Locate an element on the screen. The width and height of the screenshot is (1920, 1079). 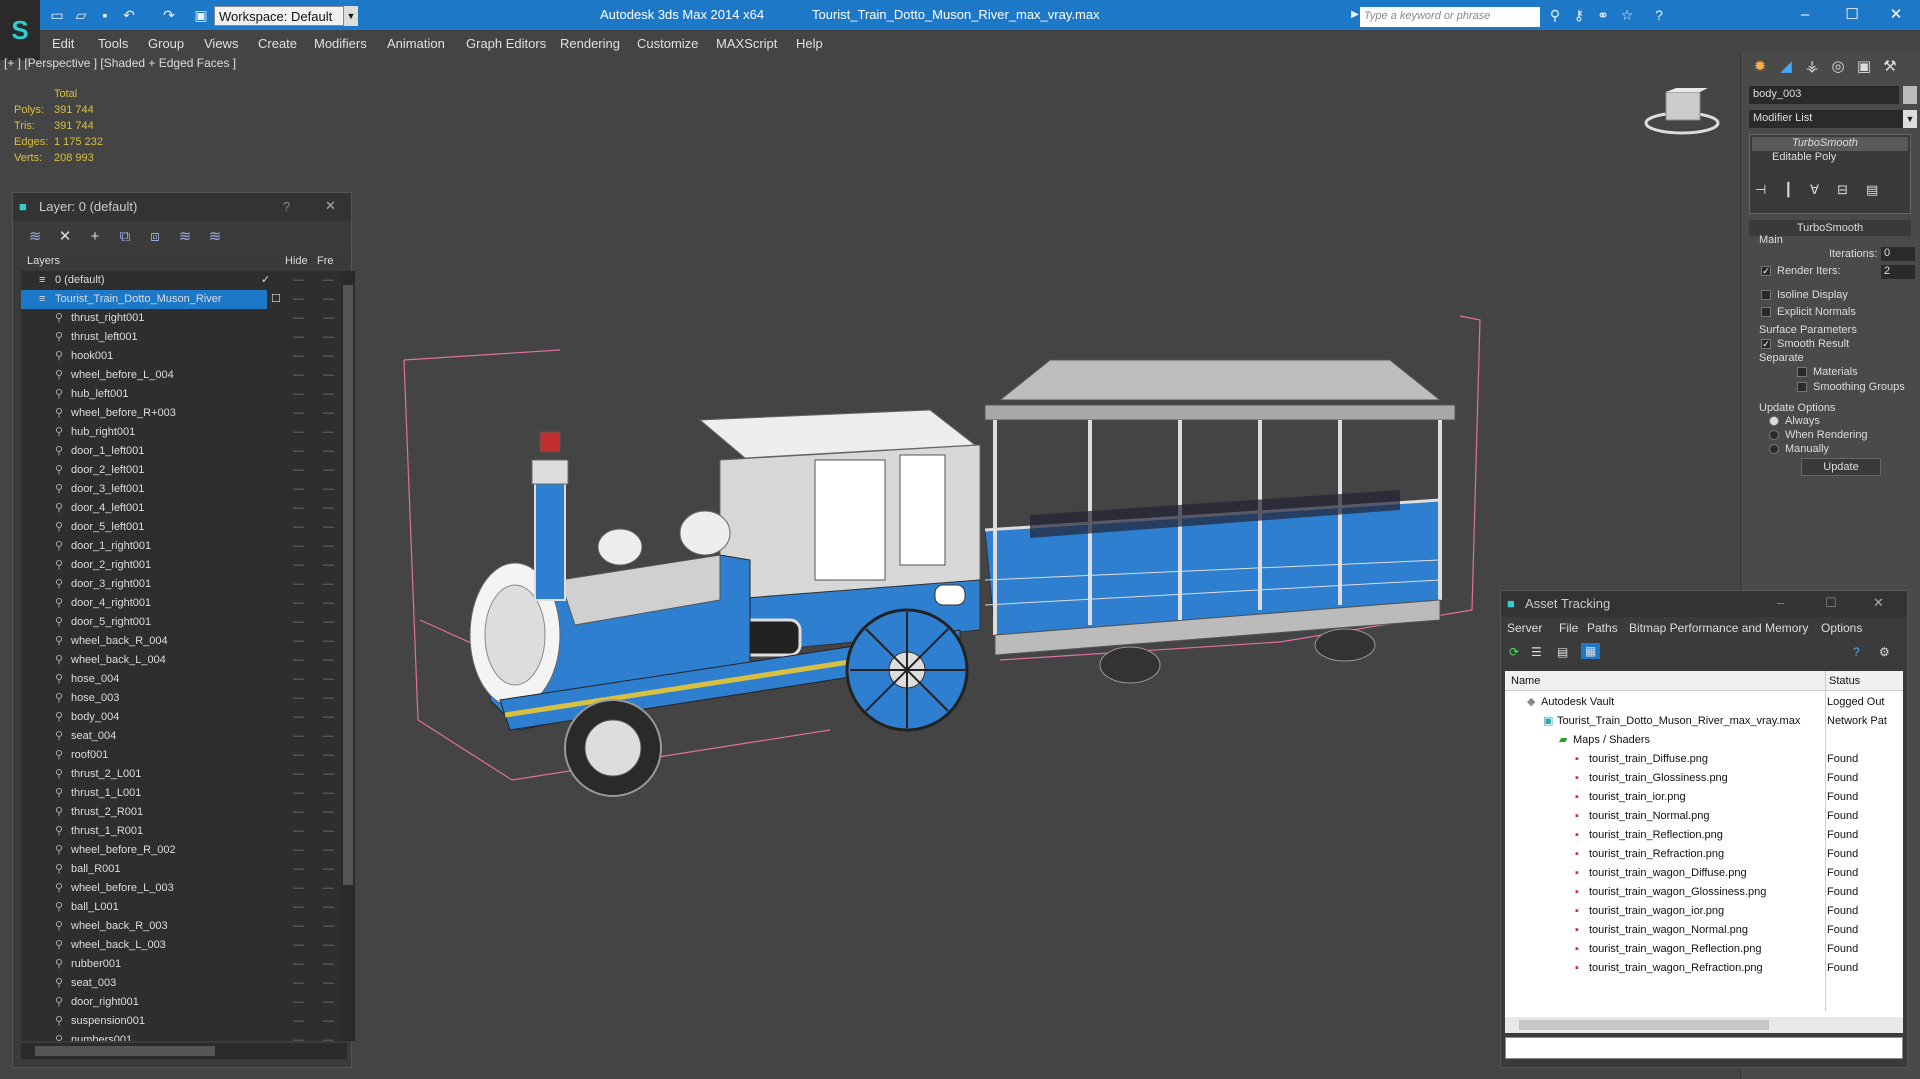
asset-row: ▪ tourist_train_wagon_Glossiness.png Found is located at coordinates (1704, 892).